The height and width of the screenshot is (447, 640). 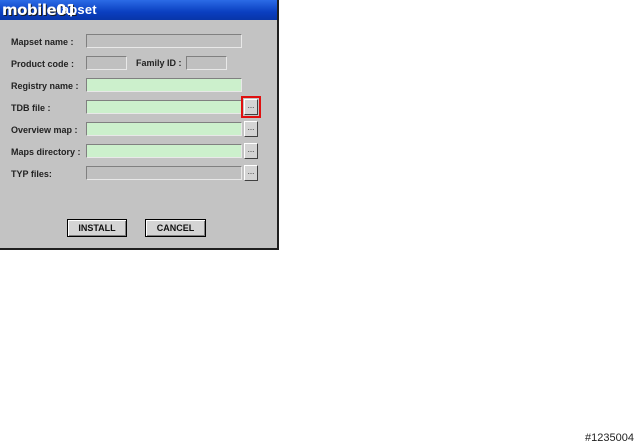 I want to click on tdb-file-label: TDB file :, so click(x=31, y=108).